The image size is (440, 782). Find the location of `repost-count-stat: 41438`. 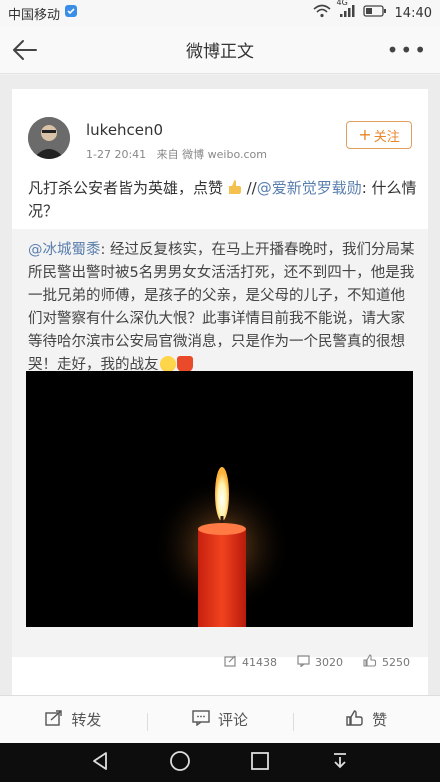

repost-count-stat: 41438 is located at coordinates (250, 662).